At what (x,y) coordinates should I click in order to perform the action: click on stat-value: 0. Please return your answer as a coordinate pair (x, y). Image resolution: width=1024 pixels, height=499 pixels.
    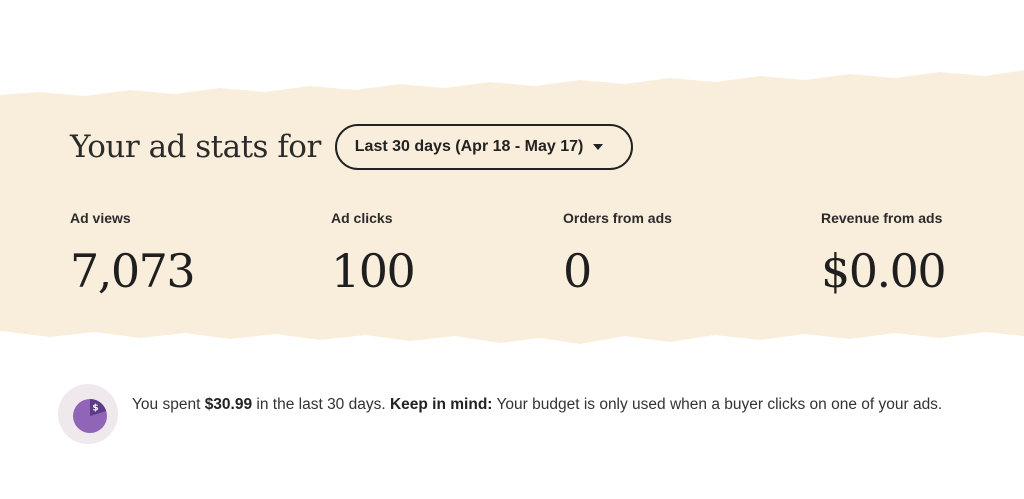
    Looking at the image, I should click on (577, 271).